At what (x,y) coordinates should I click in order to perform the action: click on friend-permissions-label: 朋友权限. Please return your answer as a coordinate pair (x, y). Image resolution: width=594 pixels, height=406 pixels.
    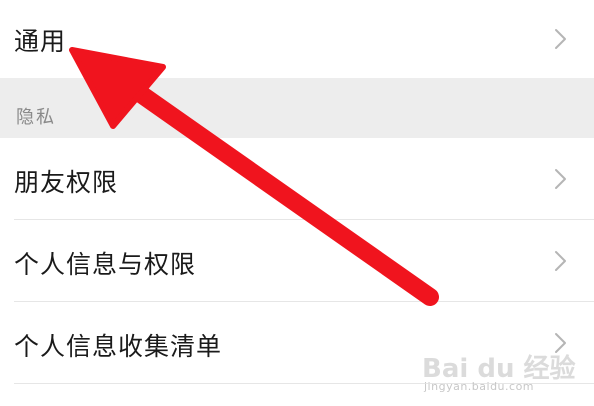
    Looking at the image, I should click on (66, 182).